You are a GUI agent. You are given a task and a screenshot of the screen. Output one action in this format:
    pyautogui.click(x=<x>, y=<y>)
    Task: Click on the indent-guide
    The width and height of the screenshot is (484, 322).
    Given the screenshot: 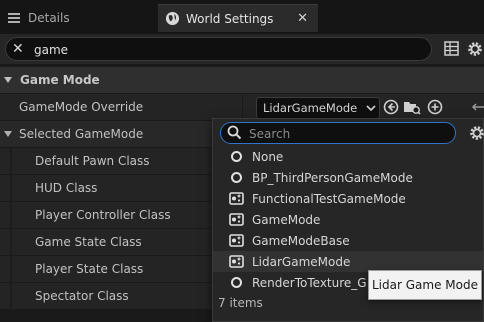 What is the action you would take?
    pyautogui.click(x=11, y=229)
    